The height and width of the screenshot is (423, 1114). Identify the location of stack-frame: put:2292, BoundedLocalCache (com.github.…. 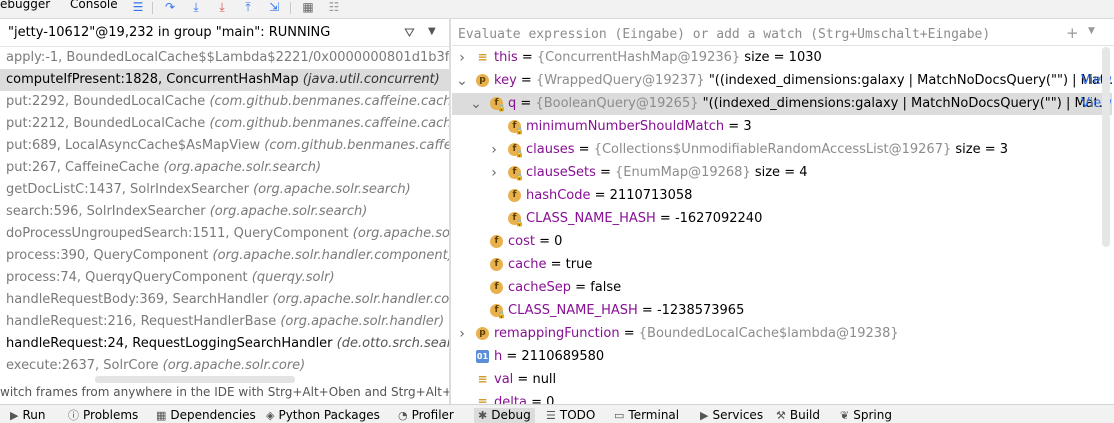
(224, 102).